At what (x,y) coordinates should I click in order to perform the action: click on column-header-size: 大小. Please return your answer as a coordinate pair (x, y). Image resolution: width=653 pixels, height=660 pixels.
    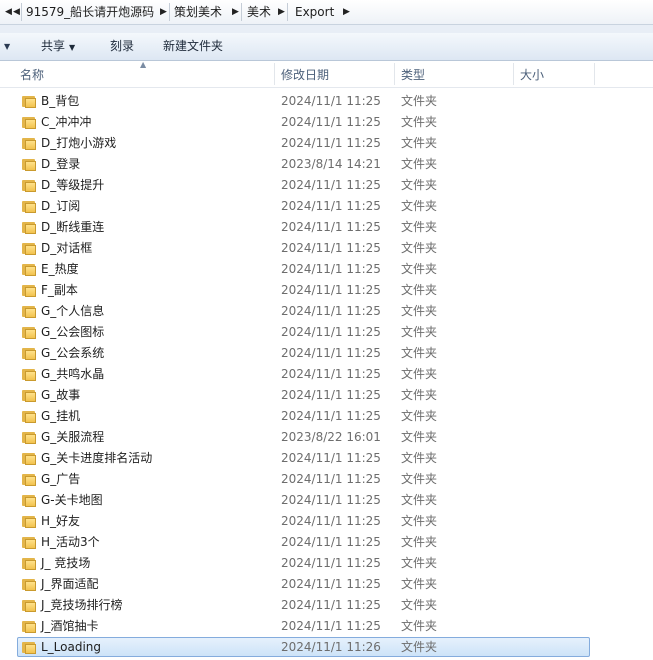
    Looking at the image, I should click on (532, 74).